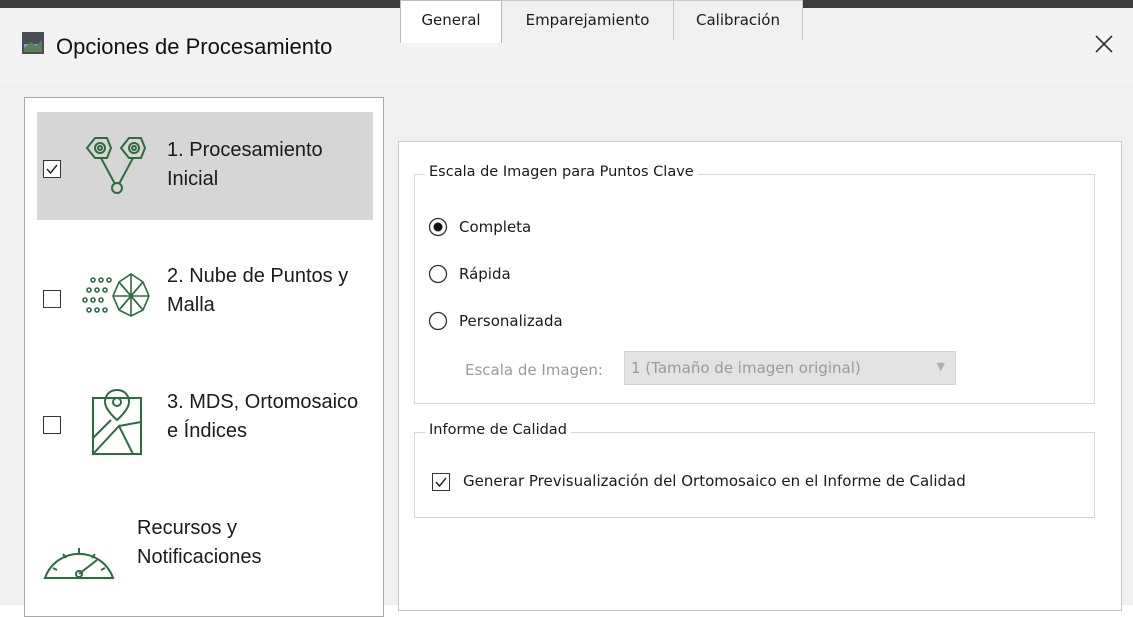 This screenshot has height=617, width=1133. What do you see at coordinates (33, 43) in the screenshot?
I see `app-icon` at bounding box center [33, 43].